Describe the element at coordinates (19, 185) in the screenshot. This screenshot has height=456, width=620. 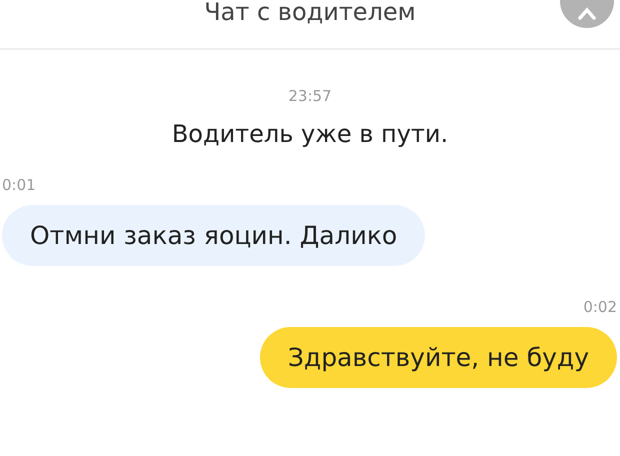
I see `message-time: 0:01` at that location.